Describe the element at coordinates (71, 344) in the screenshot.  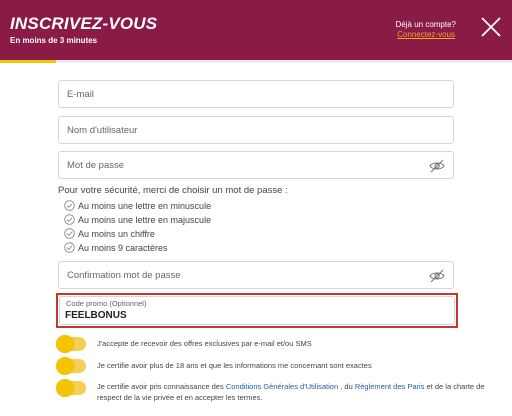
I see `offers-consent-toggle` at that location.